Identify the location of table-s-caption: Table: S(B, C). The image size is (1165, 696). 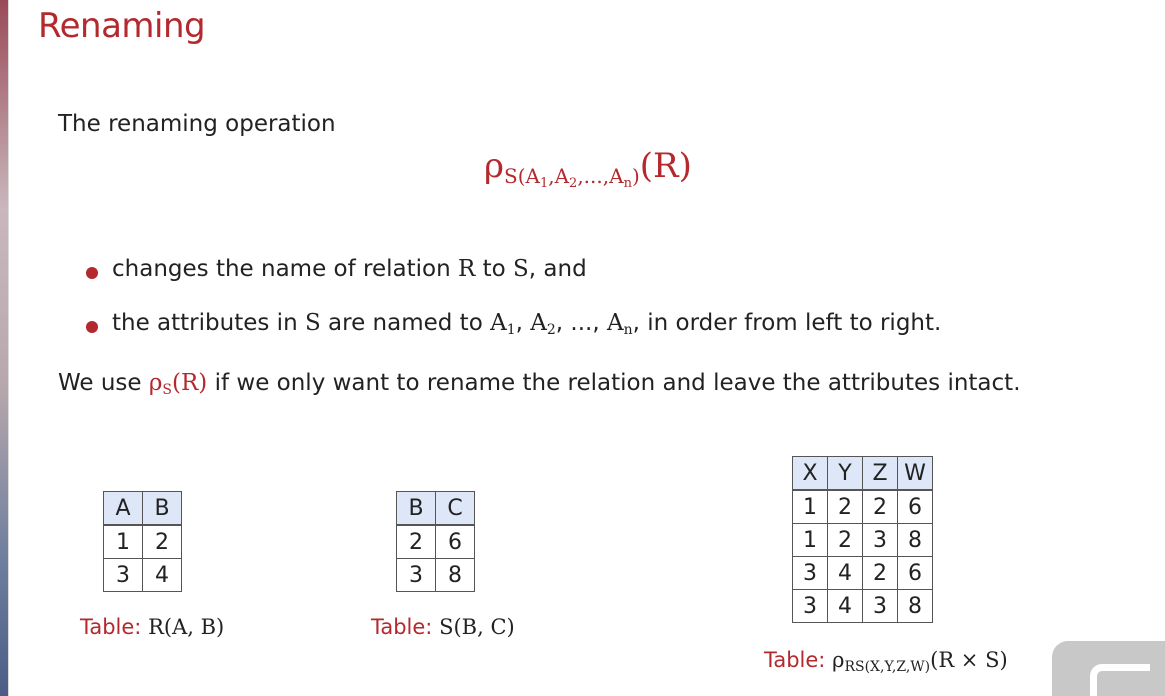
(443, 627).